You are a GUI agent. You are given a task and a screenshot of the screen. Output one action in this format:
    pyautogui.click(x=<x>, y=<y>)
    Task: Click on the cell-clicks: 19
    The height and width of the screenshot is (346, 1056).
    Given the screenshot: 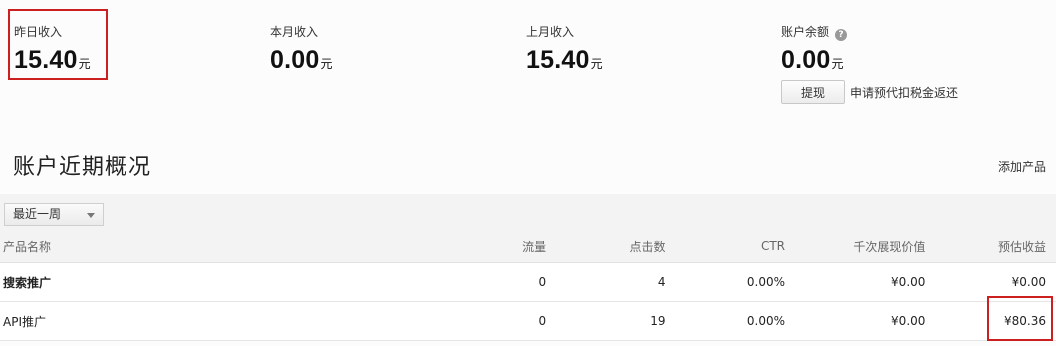 What is the action you would take?
    pyautogui.click(x=606, y=321)
    